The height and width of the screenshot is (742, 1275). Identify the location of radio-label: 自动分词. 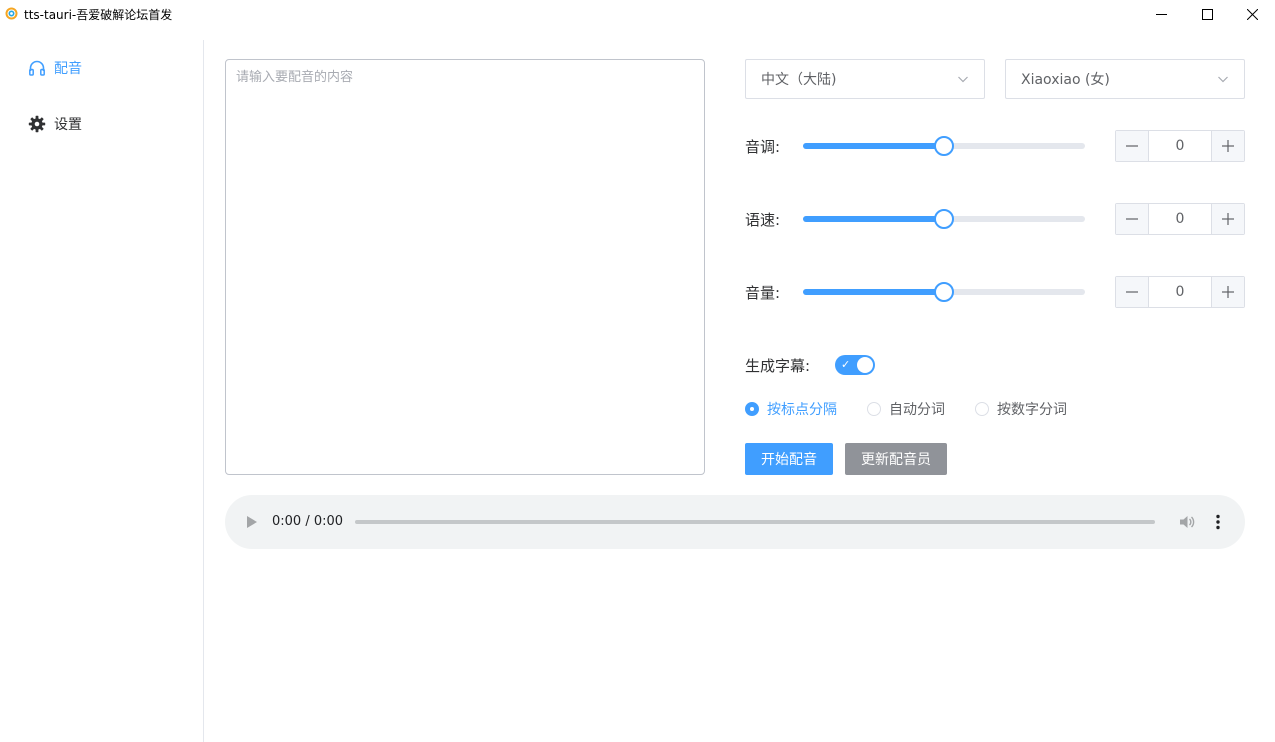
(917, 410).